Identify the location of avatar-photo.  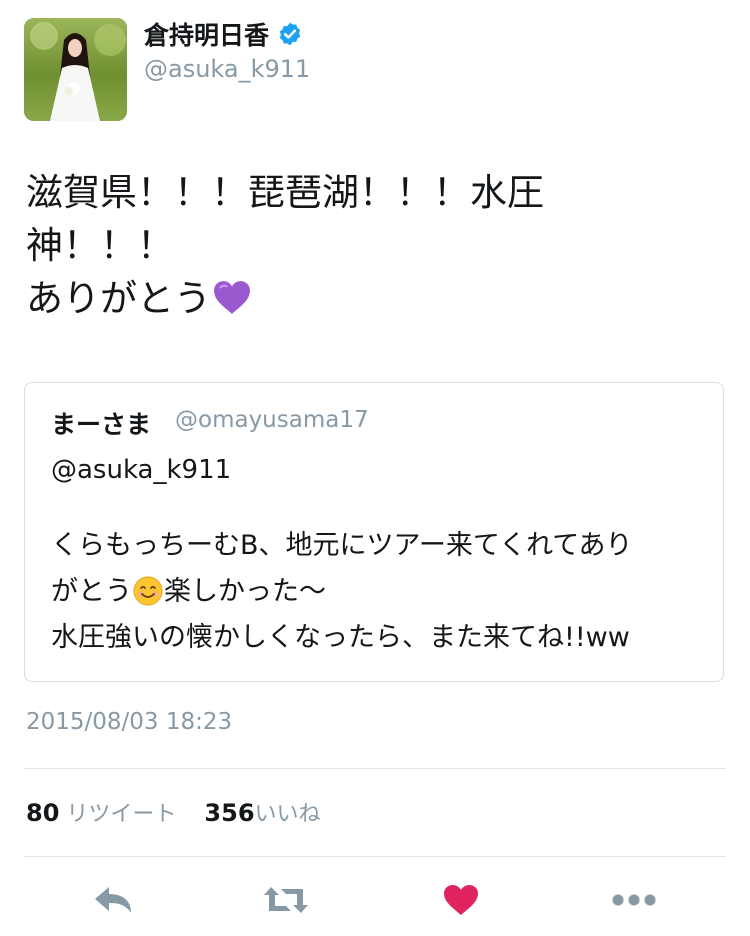
(75, 69).